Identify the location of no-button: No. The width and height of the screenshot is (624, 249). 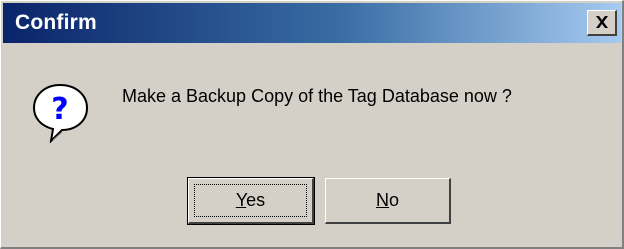
(388, 201).